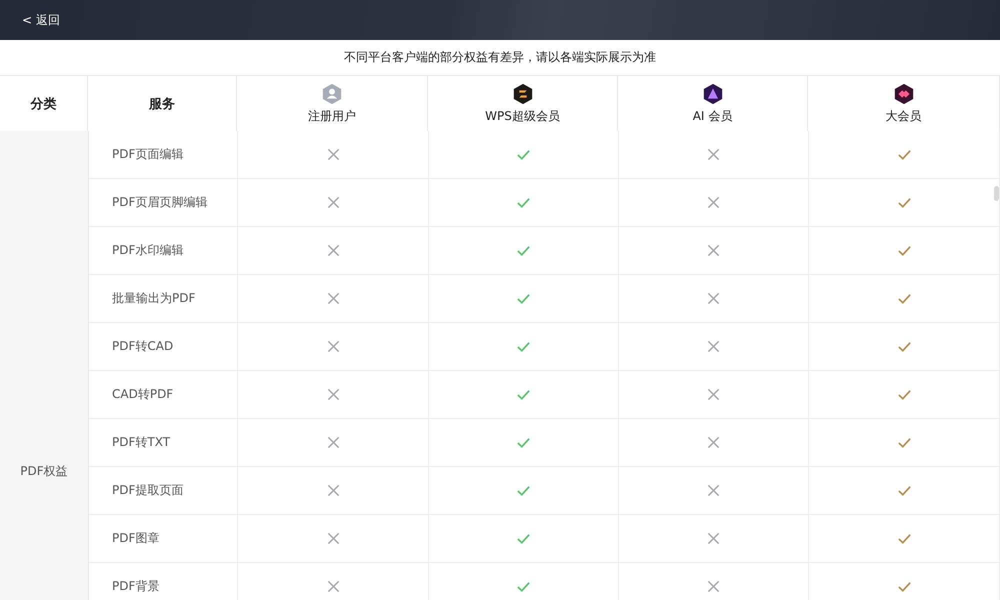 The height and width of the screenshot is (600, 1000). I want to click on tier-name: AI 会员, so click(712, 116).